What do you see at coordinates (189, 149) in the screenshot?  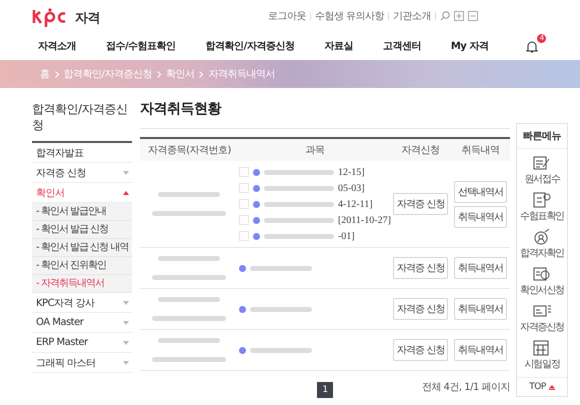 I see `column-header: 자격종목(자격번호)` at bounding box center [189, 149].